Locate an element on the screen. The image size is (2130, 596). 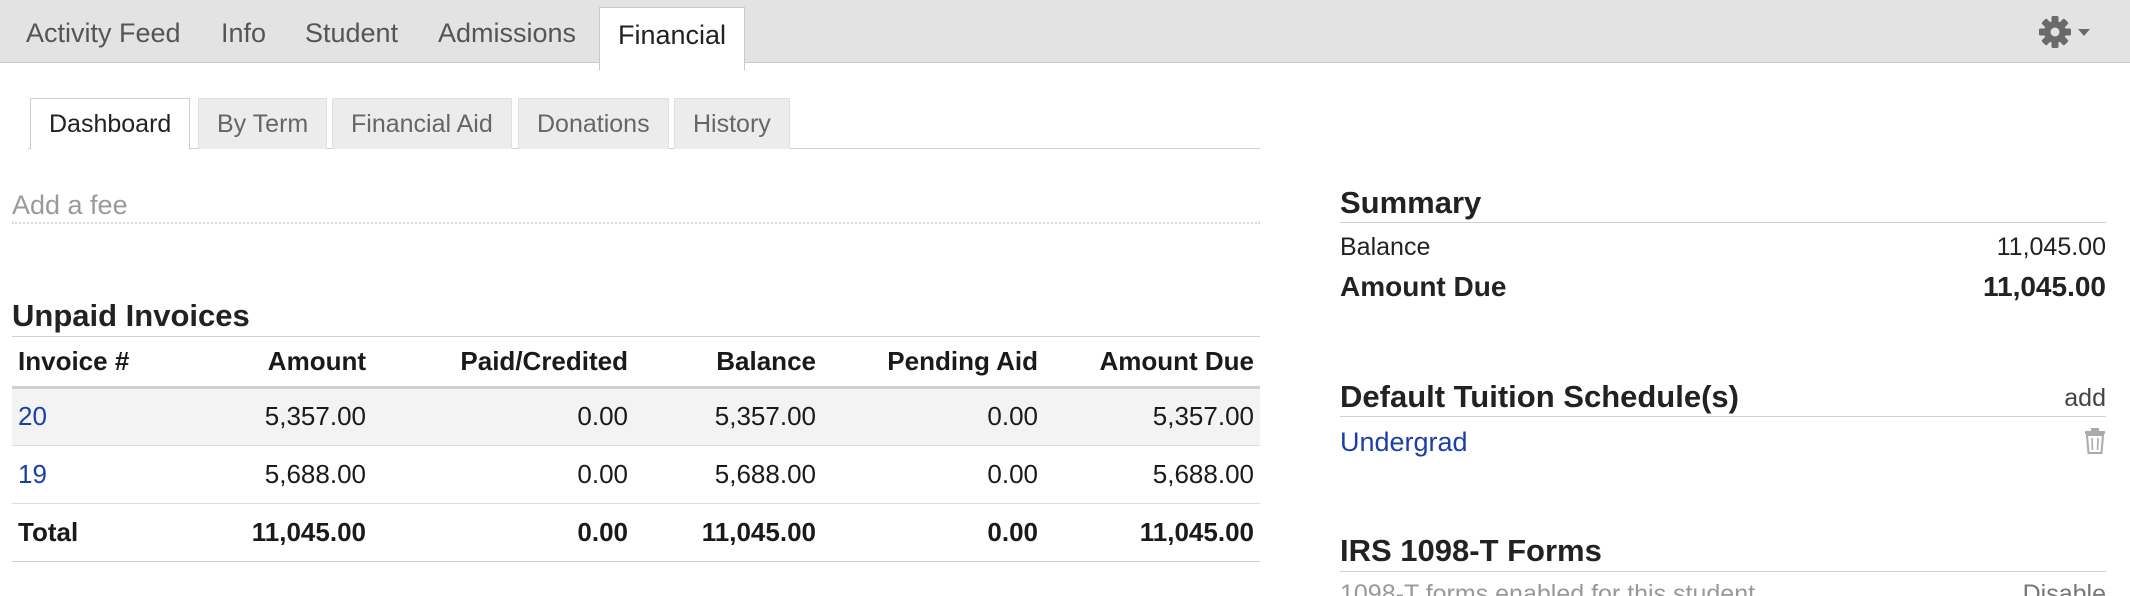
cell-amount-due: 5,357.00 is located at coordinates (1152, 416).